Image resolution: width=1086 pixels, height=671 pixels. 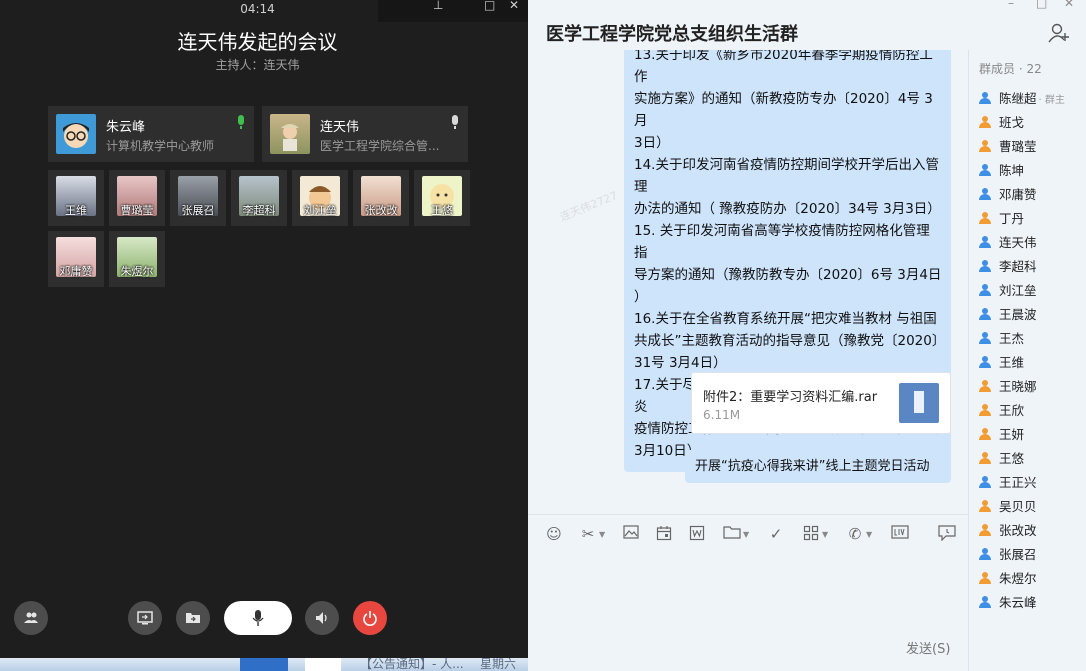 I want to click on power-icon, so click(x=370, y=618).